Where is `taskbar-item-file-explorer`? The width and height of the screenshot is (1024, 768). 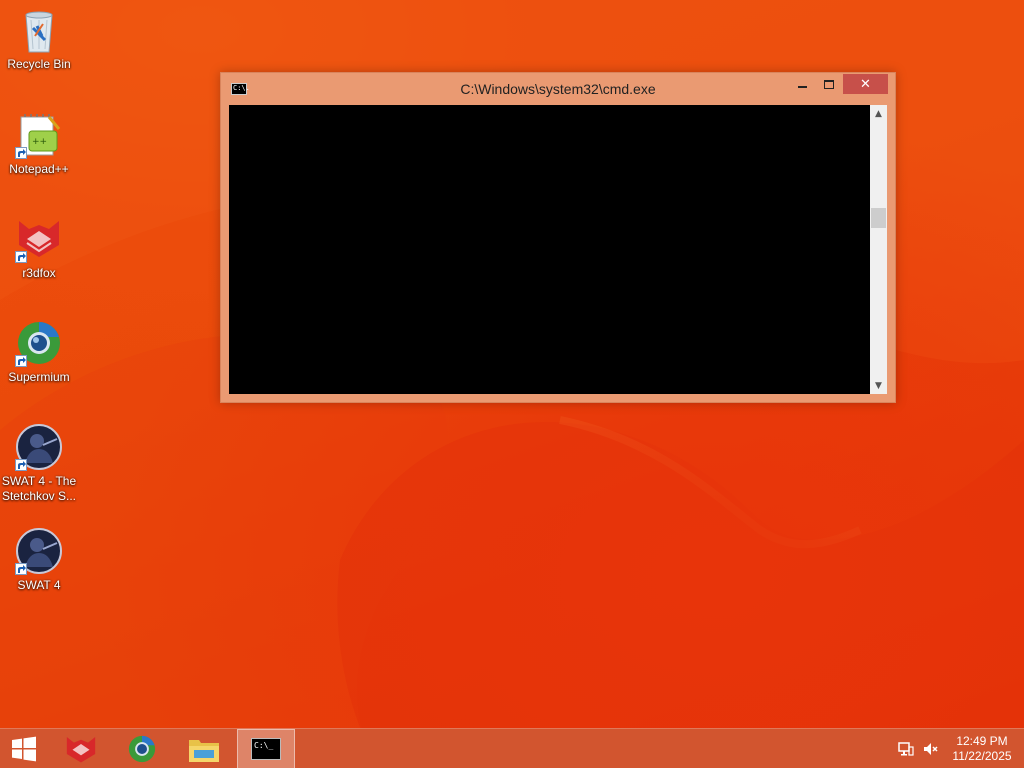 taskbar-item-file-explorer is located at coordinates (204, 748).